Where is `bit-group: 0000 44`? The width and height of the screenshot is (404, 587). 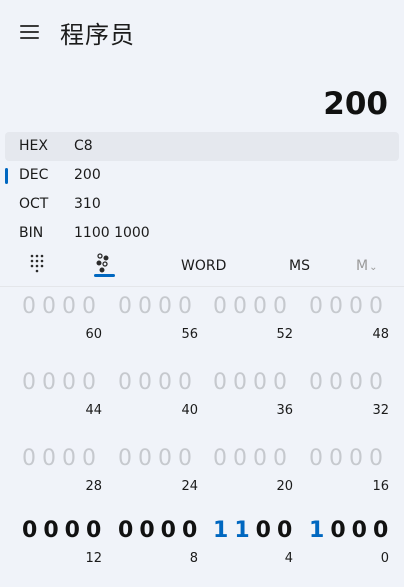 bit-group: 0000 44 is located at coordinates (62, 396).